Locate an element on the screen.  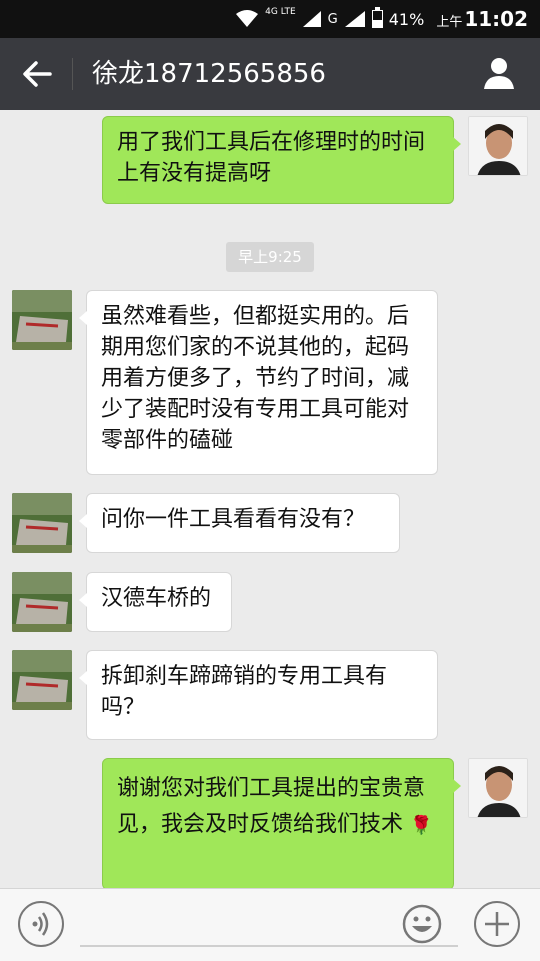
message-bubble-sent: 谢谢您对我们工具提出的宝贵意见，我会及时反馈给我们技术 🌹 is located at coordinates (281, 823).